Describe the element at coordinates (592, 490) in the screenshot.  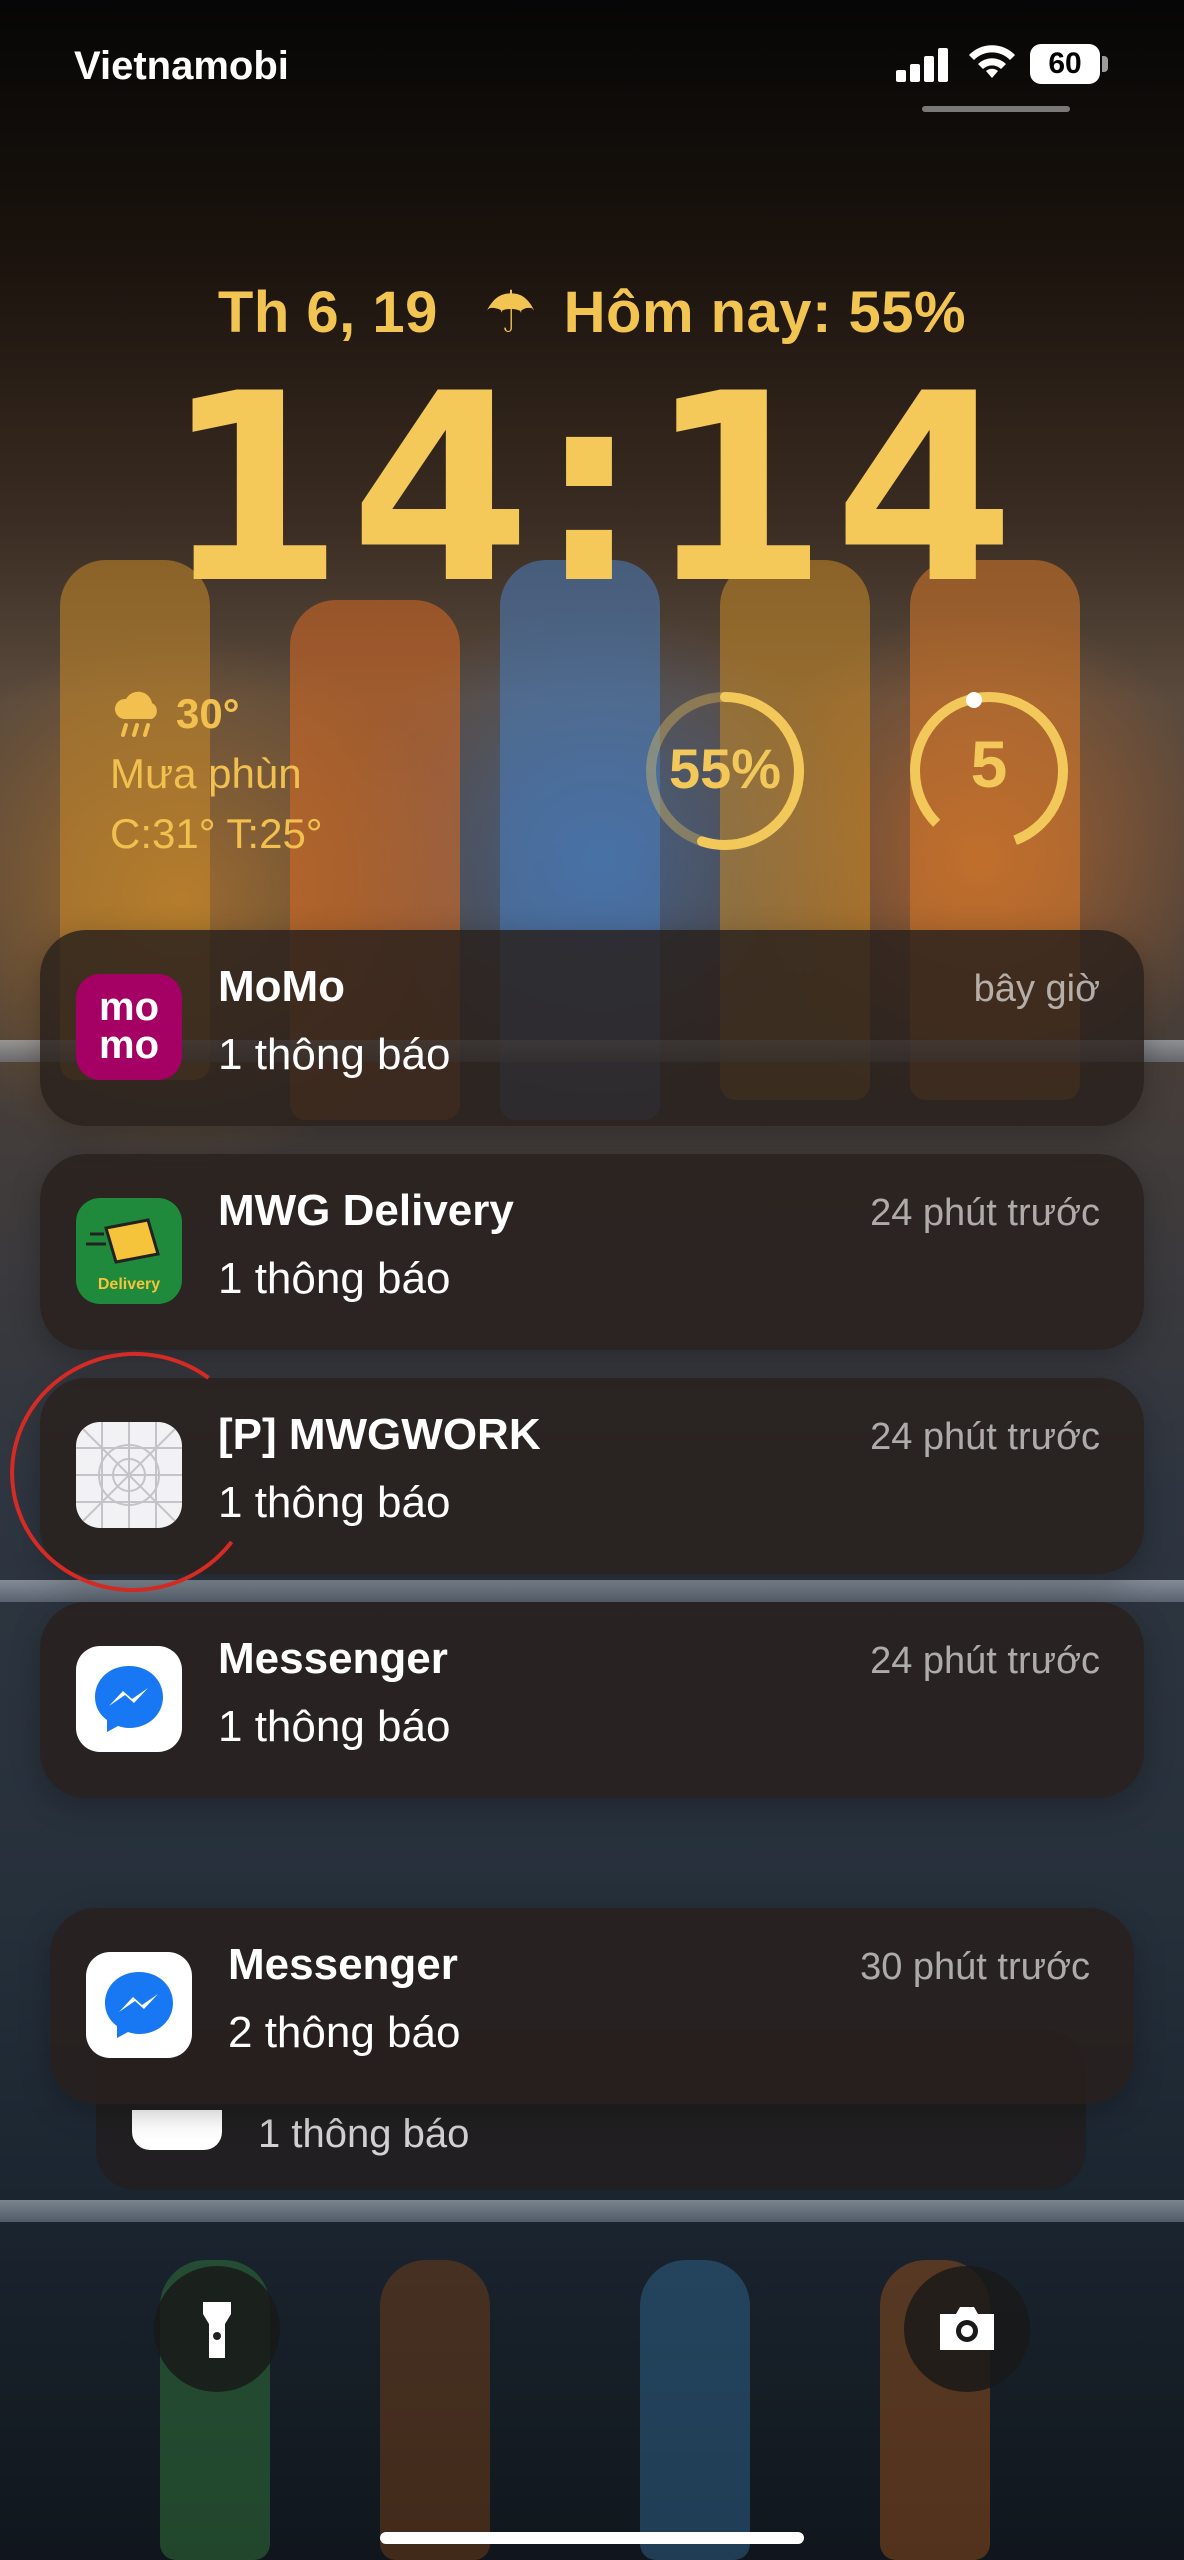
I see `lock-clock: 14:14` at that location.